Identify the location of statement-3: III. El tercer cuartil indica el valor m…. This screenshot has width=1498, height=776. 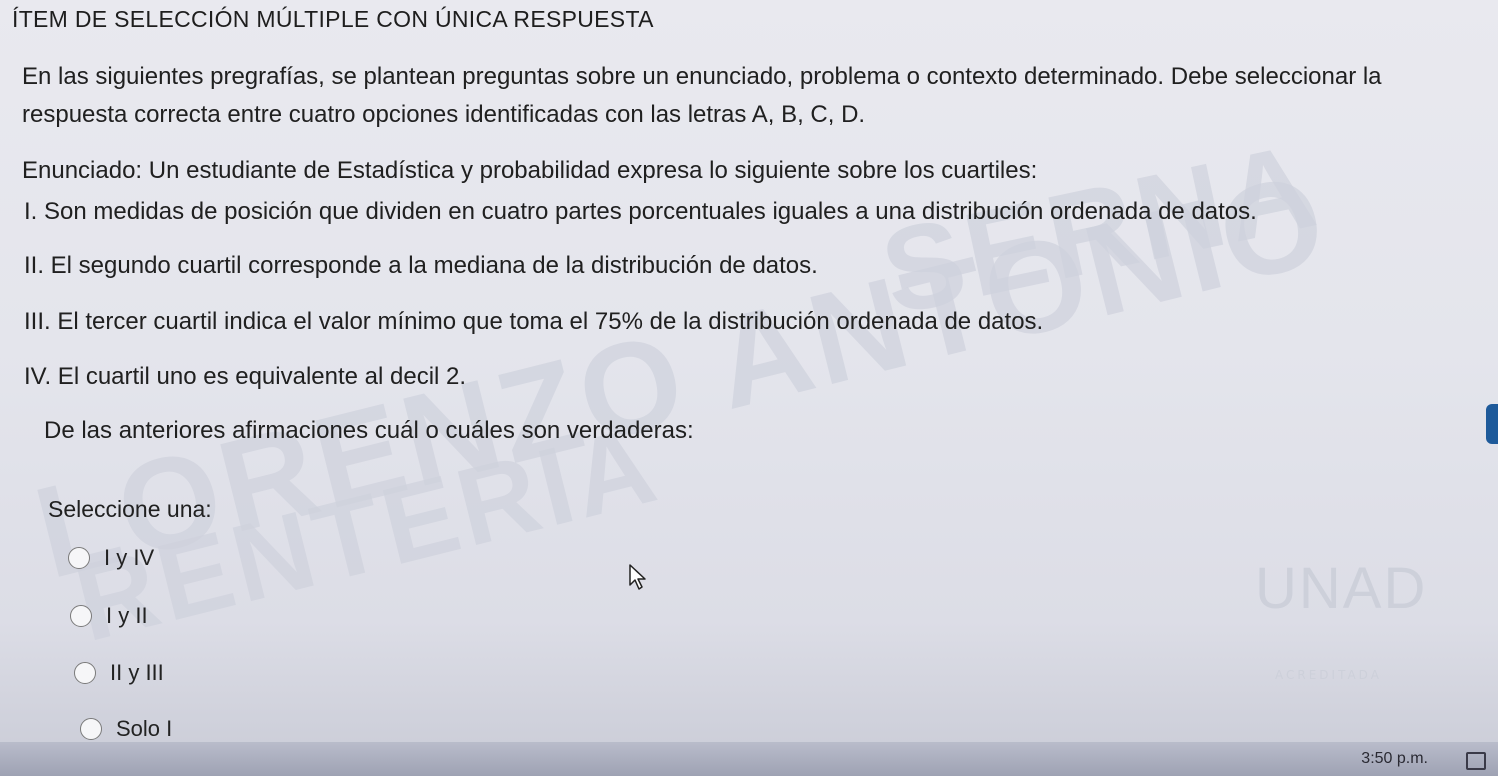
(534, 321).